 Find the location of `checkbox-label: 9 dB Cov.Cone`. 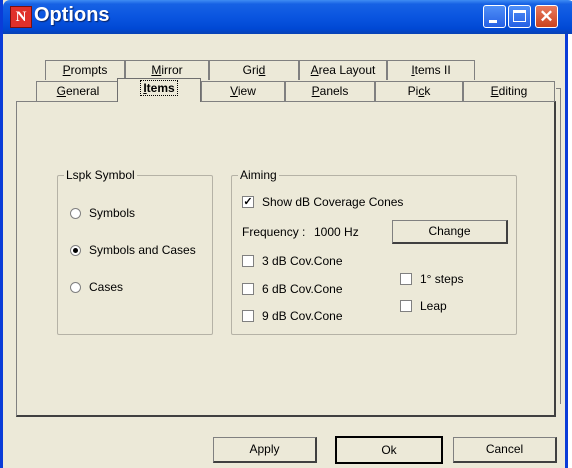

checkbox-label: 9 dB Cov.Cone is located at coordinates (302, 316).